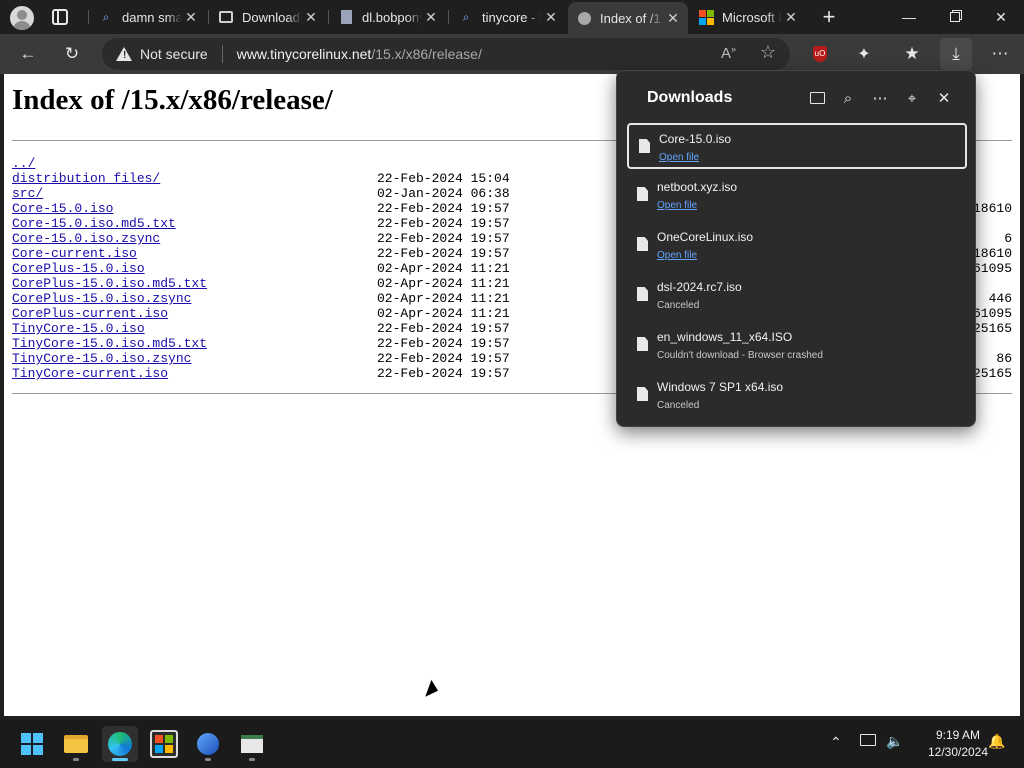 The height and width of the screenshot is (768, 1024). Describe the element at coordinates (642, 294) in the screenshot. I see `file-icon` at that location.